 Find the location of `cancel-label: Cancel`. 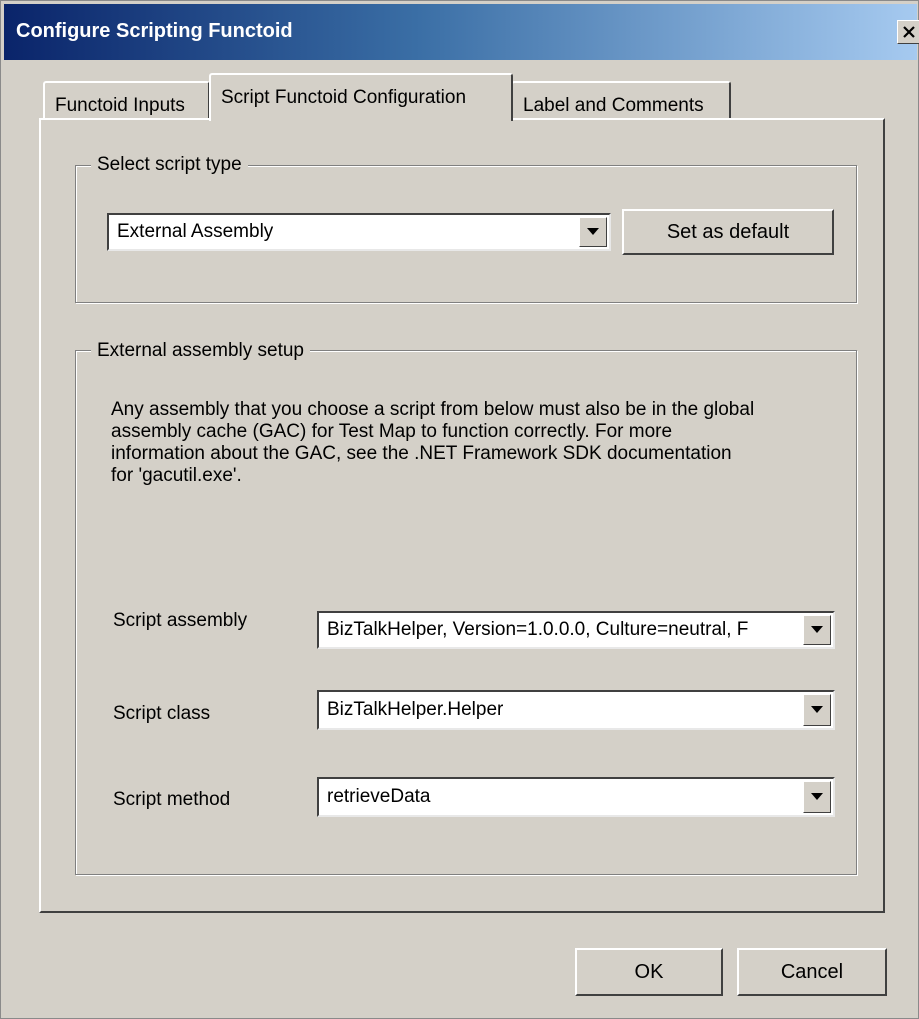

cancel-label: Cancel is located at coordinates (812, 971).